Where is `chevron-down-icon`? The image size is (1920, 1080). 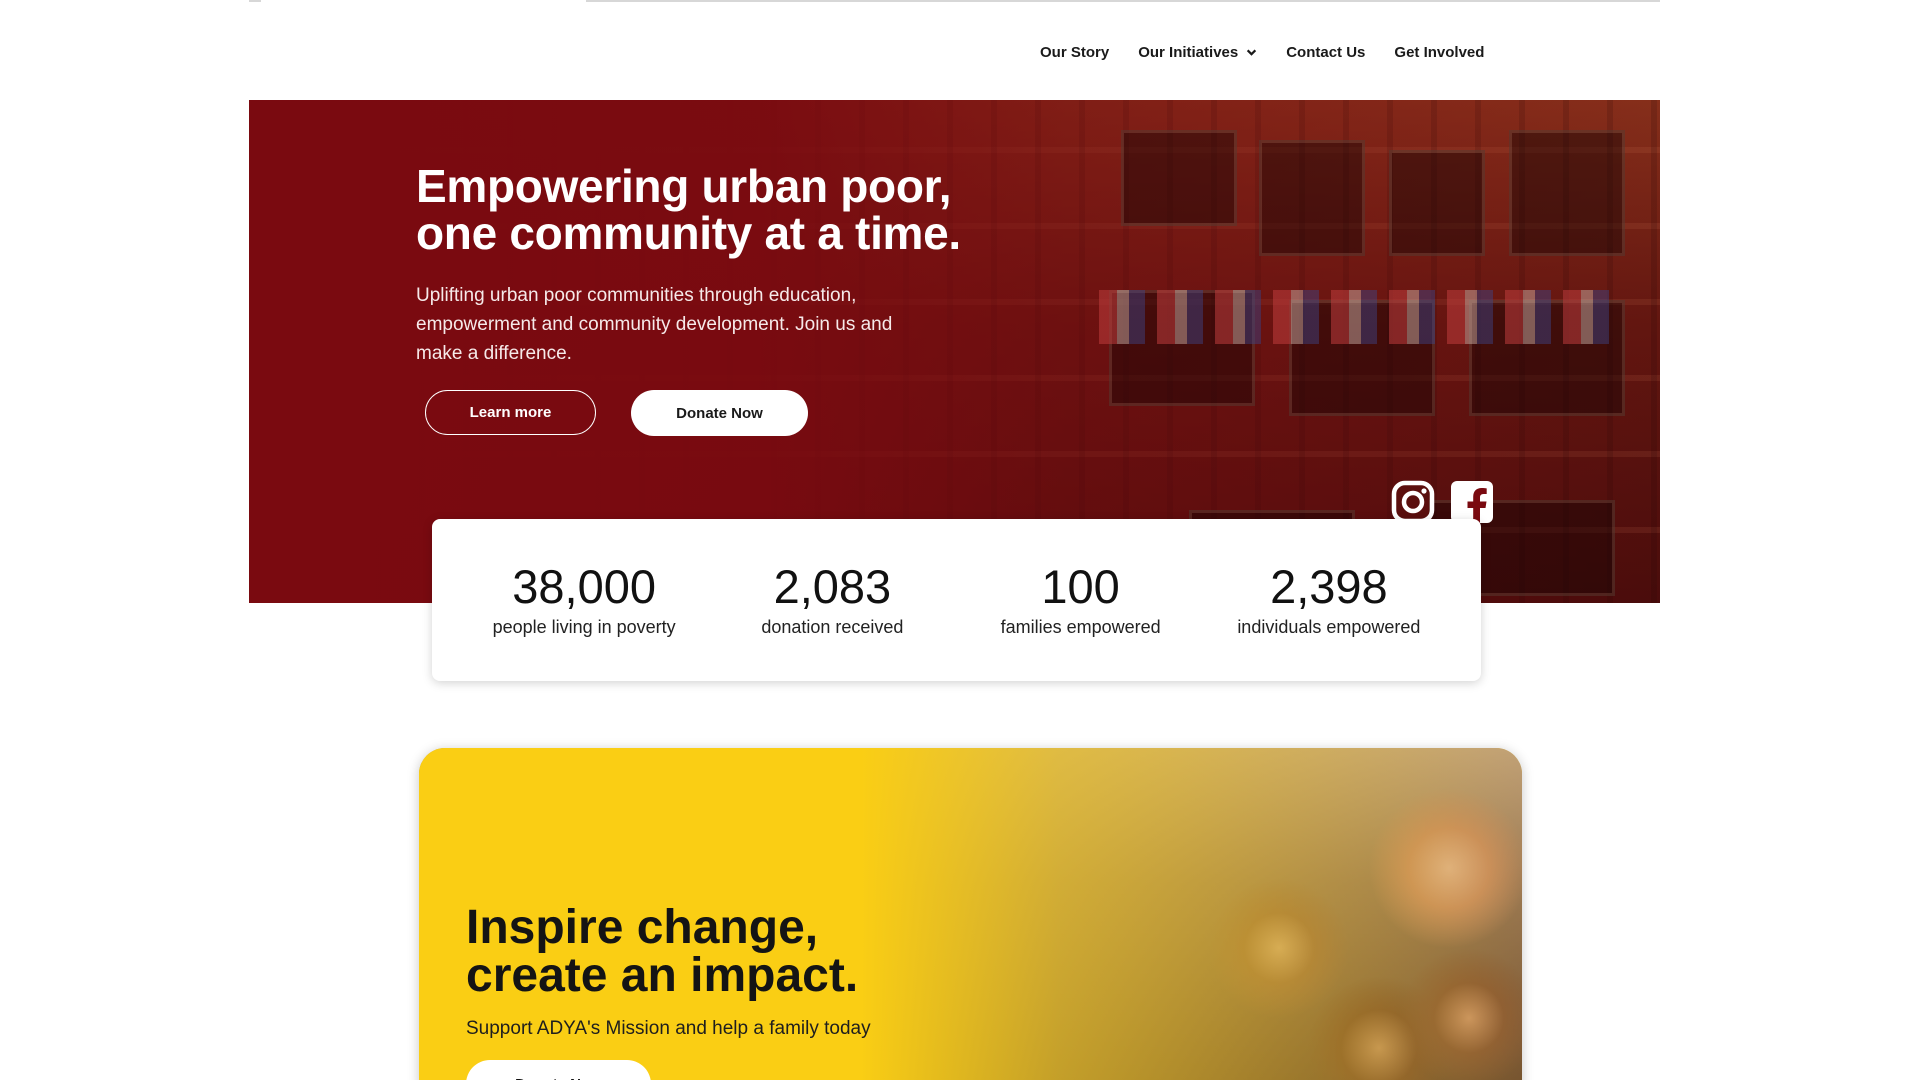
chevron-down-icon is located at coordinates (1252, 52).